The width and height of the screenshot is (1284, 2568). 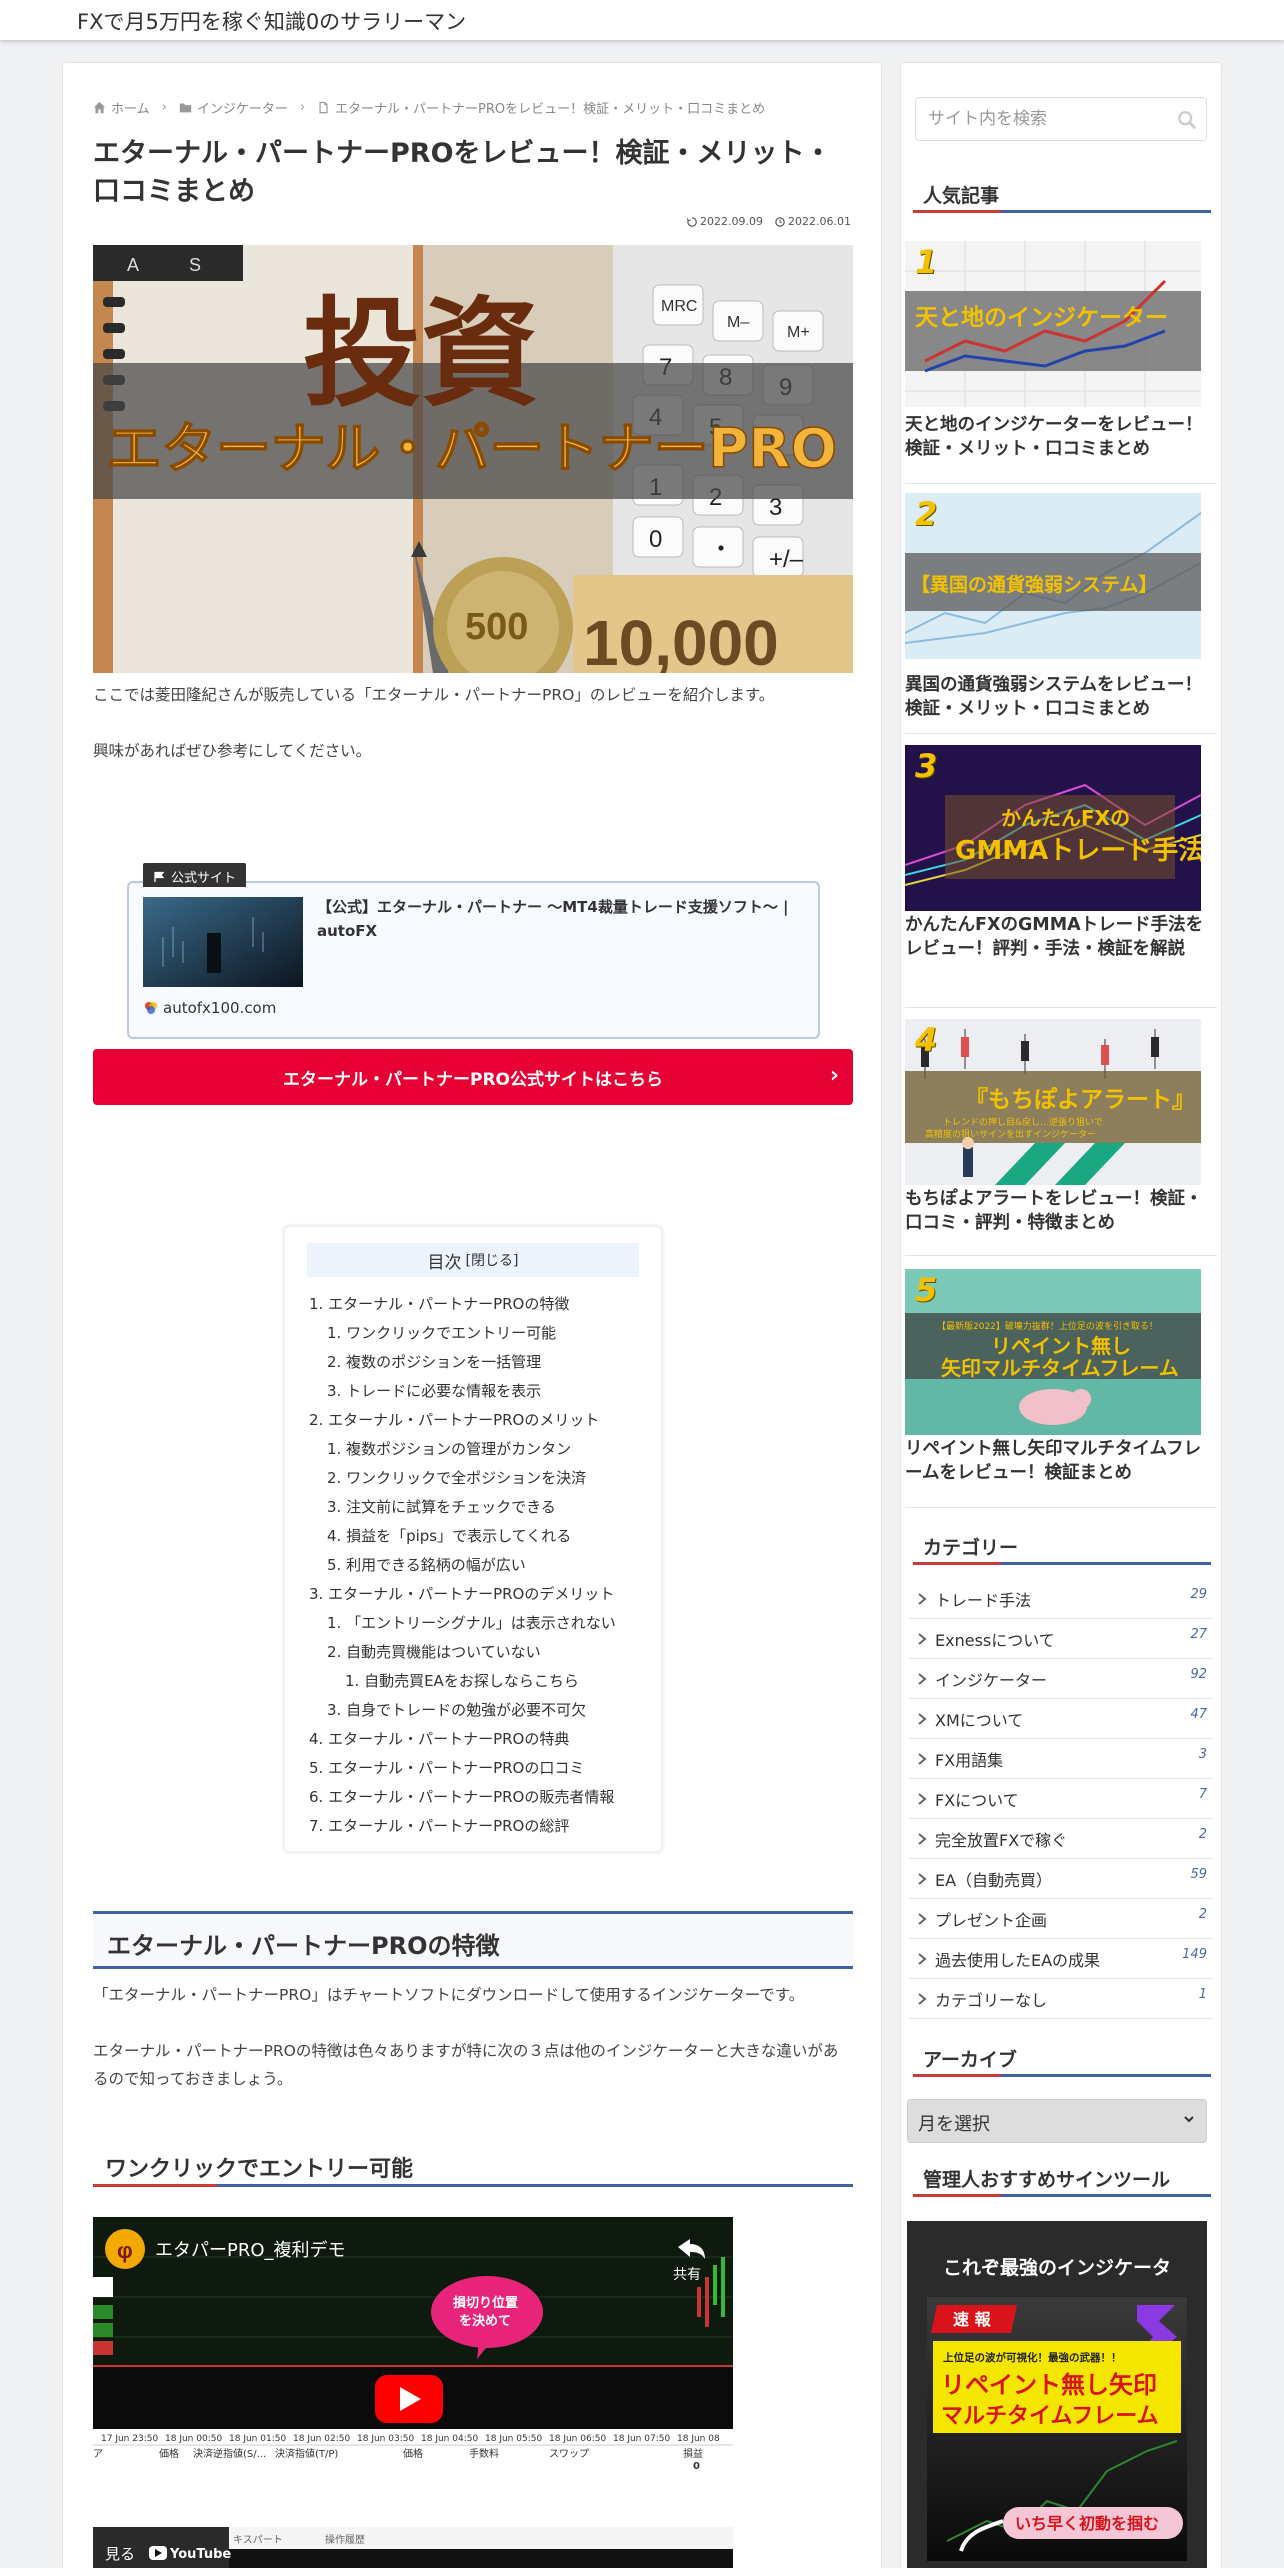 I want to click on category-item: トレード手法 29, so click(x=1061, y=1599).